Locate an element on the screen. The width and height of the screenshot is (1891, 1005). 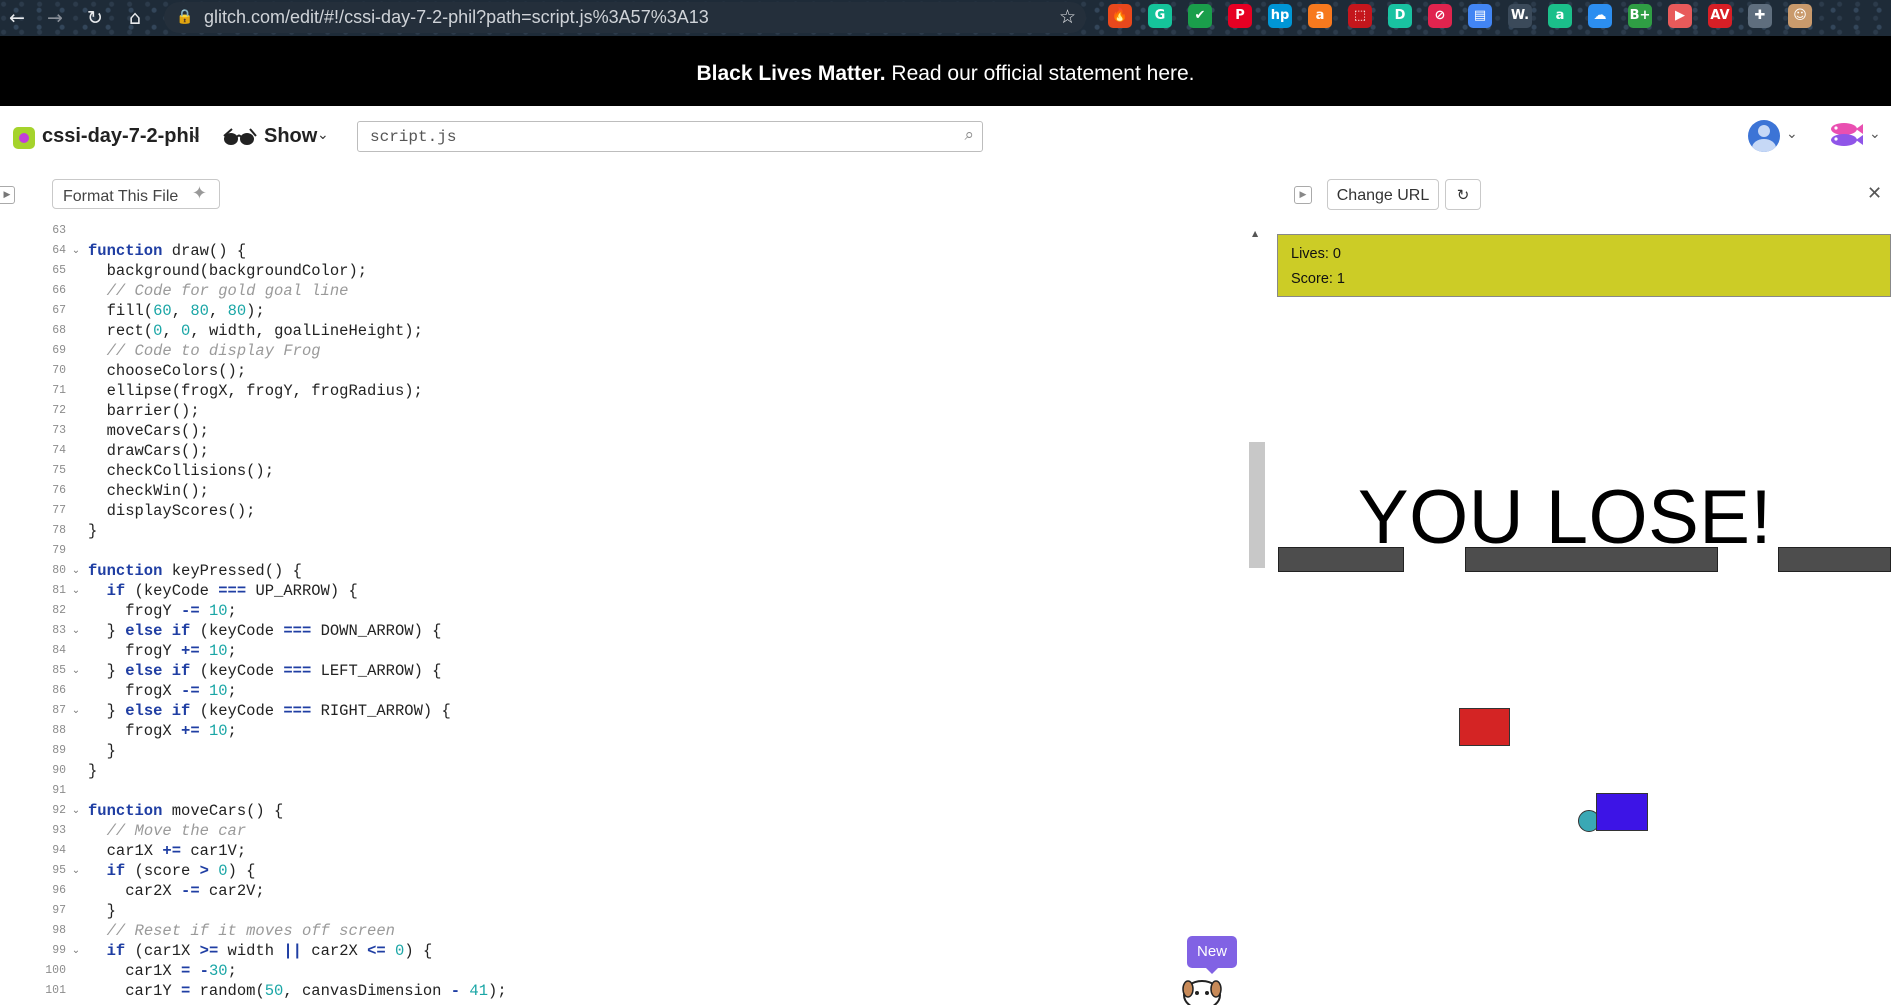
format-file-button: Format This File ✦ is located at coordinates (136, 194).